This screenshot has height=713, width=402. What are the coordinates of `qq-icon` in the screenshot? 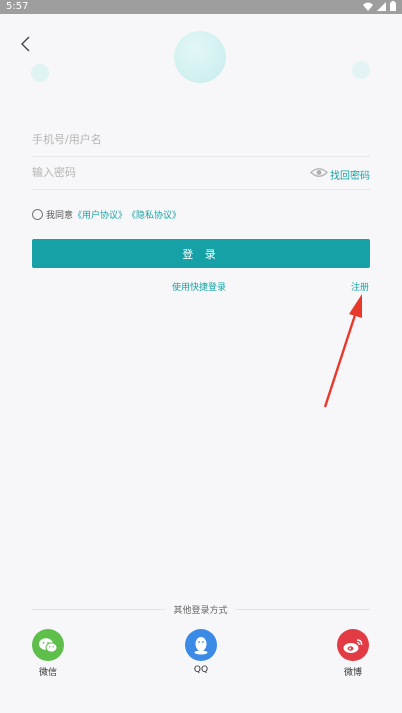 It's located at (201, 645).